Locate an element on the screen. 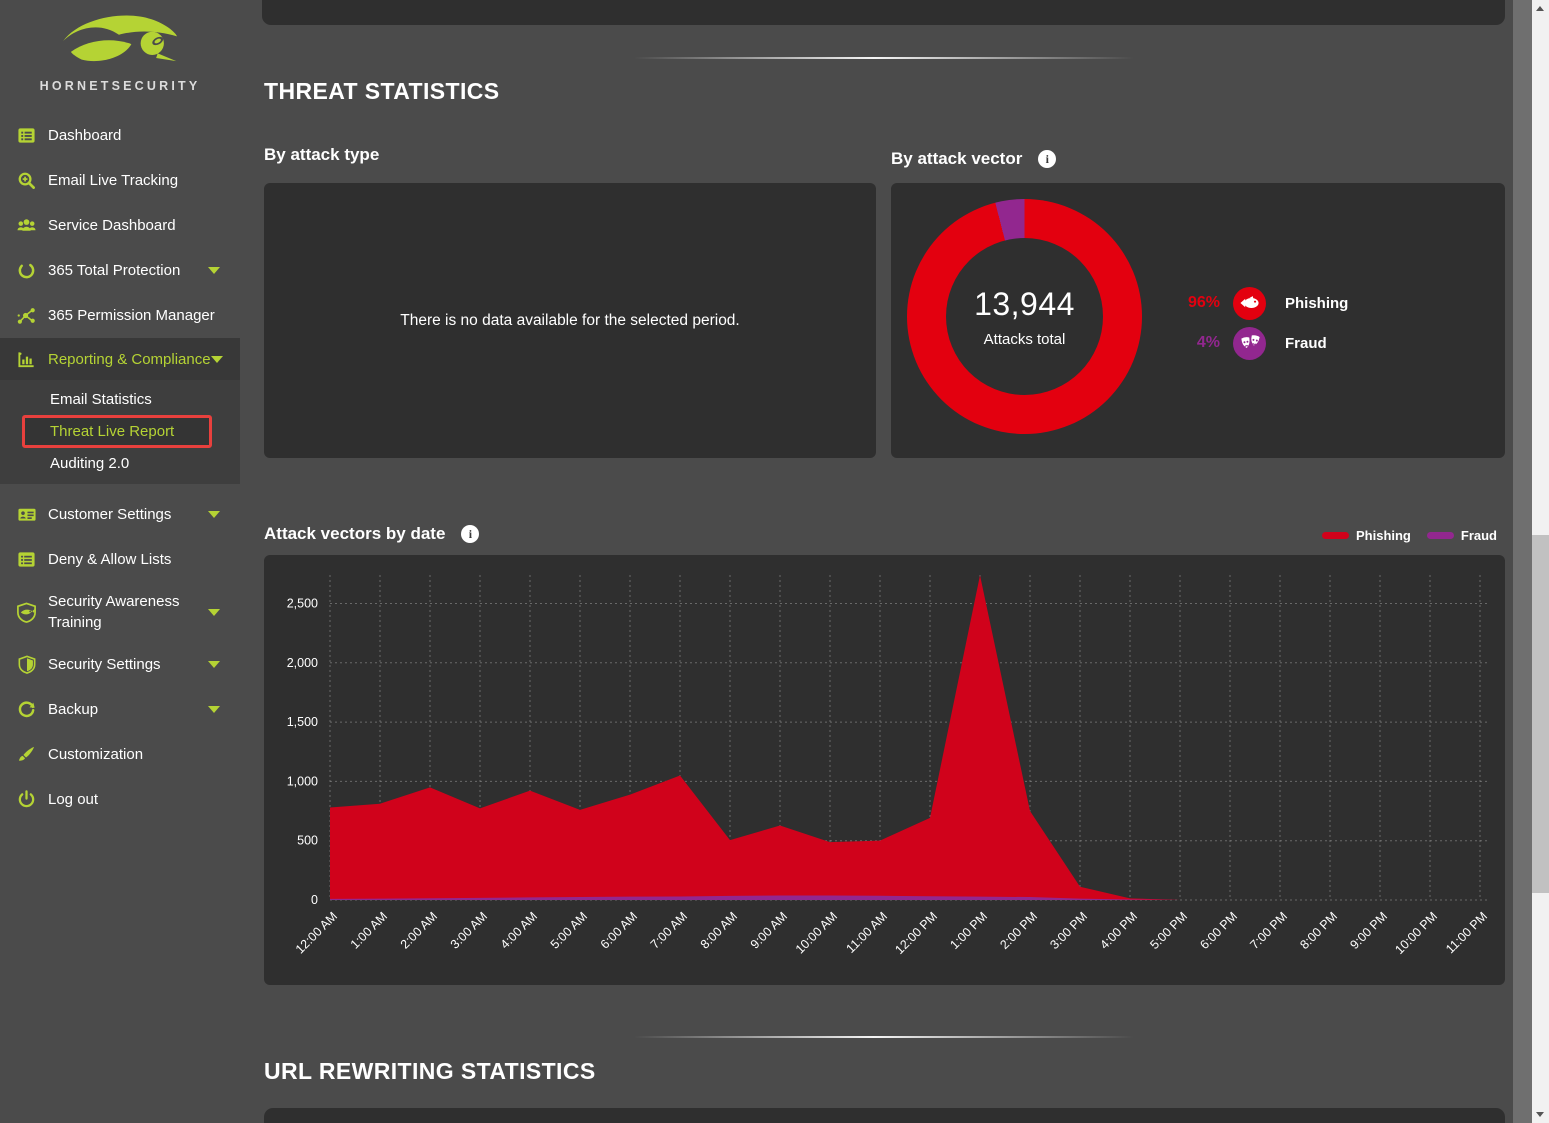 The width and height of the screenshot is (1549, 1123). scrollbar-thumb is located at coordinates (1540, 714).